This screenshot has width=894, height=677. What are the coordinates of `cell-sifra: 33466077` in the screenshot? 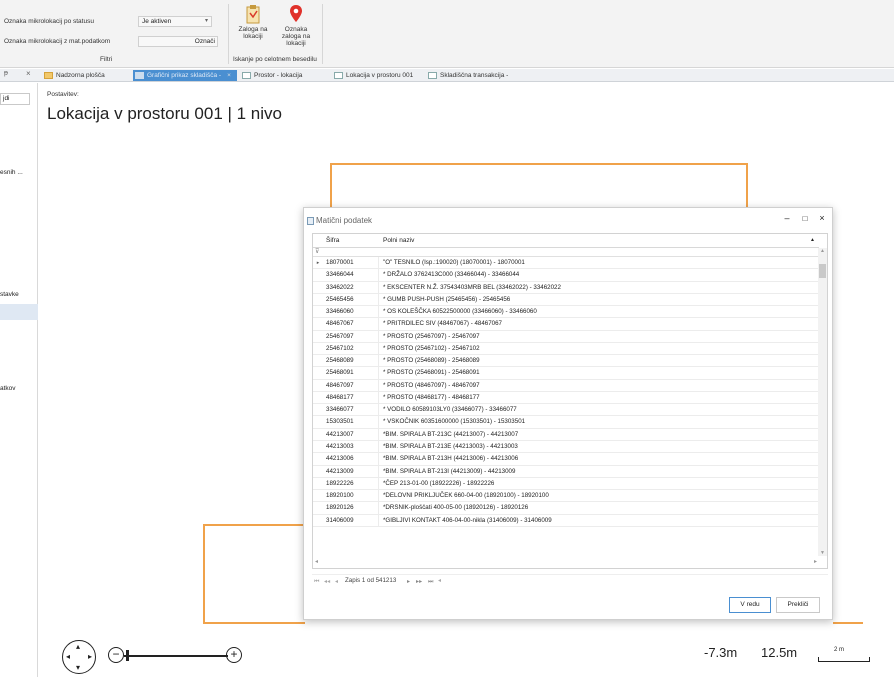 It's located at (351, 410).